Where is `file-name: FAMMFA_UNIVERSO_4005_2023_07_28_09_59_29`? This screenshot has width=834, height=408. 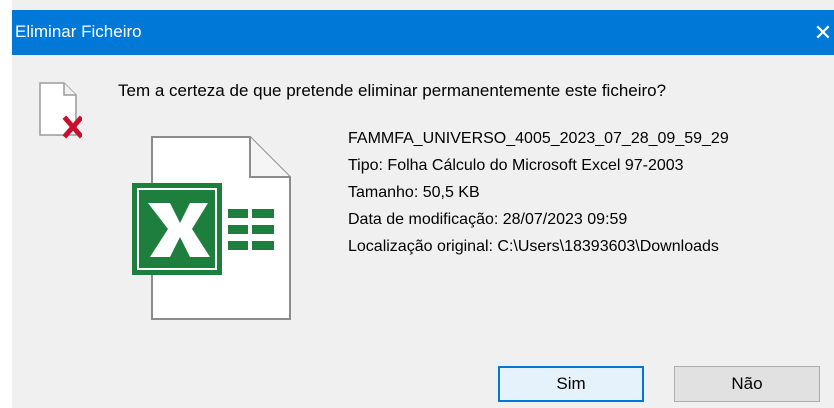
file-name: FAMMFA_UNIVERSO_4005_2023_07_28_09_59_29 is located at coordinates (538, 138).